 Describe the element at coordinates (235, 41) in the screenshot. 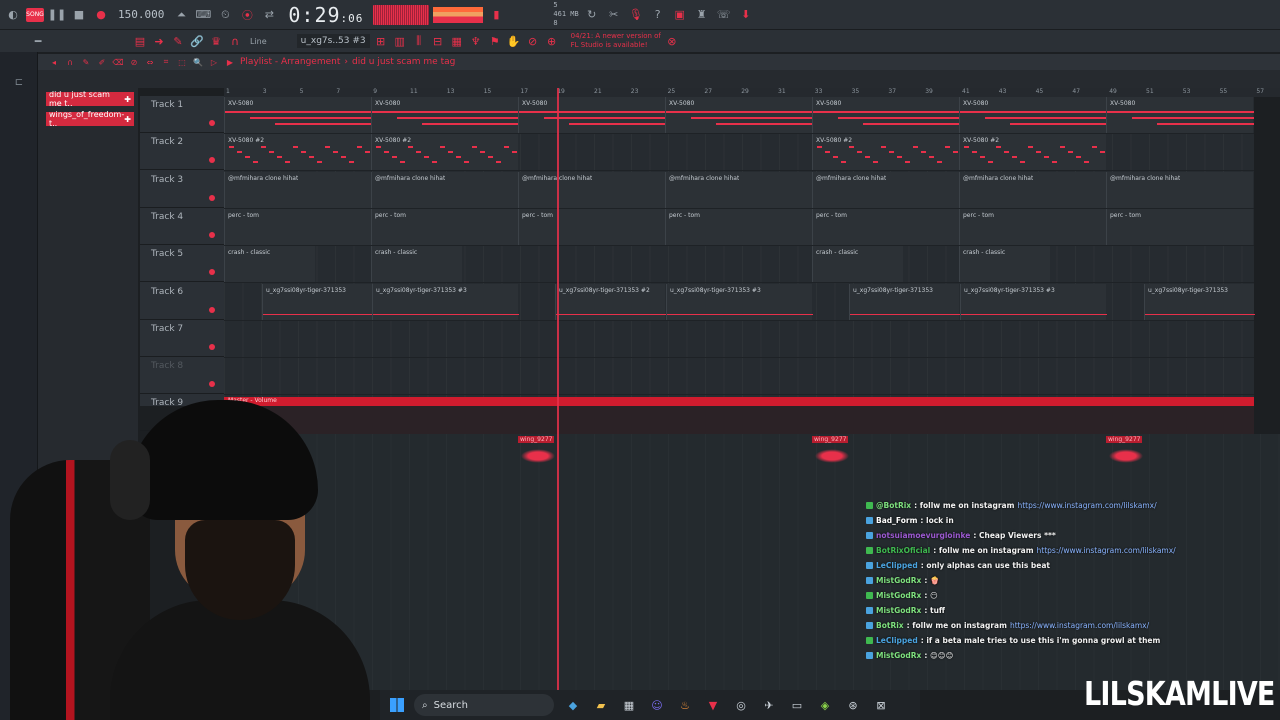

I see `magnet-icon: ∩` at that location.